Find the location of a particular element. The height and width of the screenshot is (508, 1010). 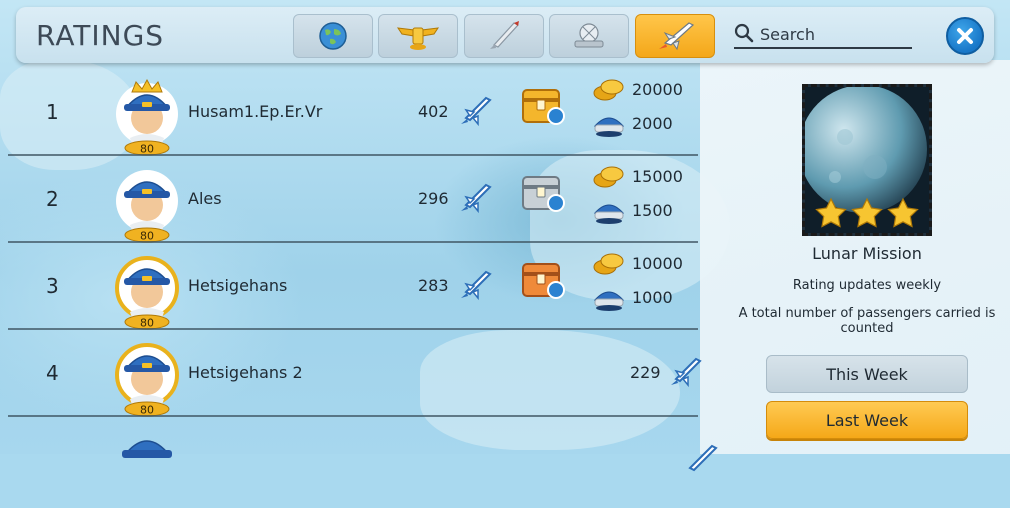

table-row: 4 80 Hetsigehans 2 229 is located at coordinates (355, 375).